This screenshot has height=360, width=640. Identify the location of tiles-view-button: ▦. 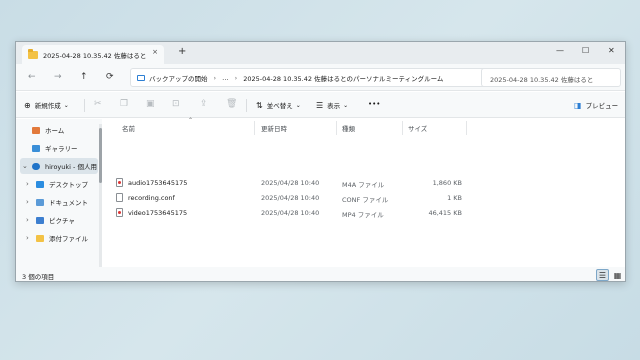
(617, 275).